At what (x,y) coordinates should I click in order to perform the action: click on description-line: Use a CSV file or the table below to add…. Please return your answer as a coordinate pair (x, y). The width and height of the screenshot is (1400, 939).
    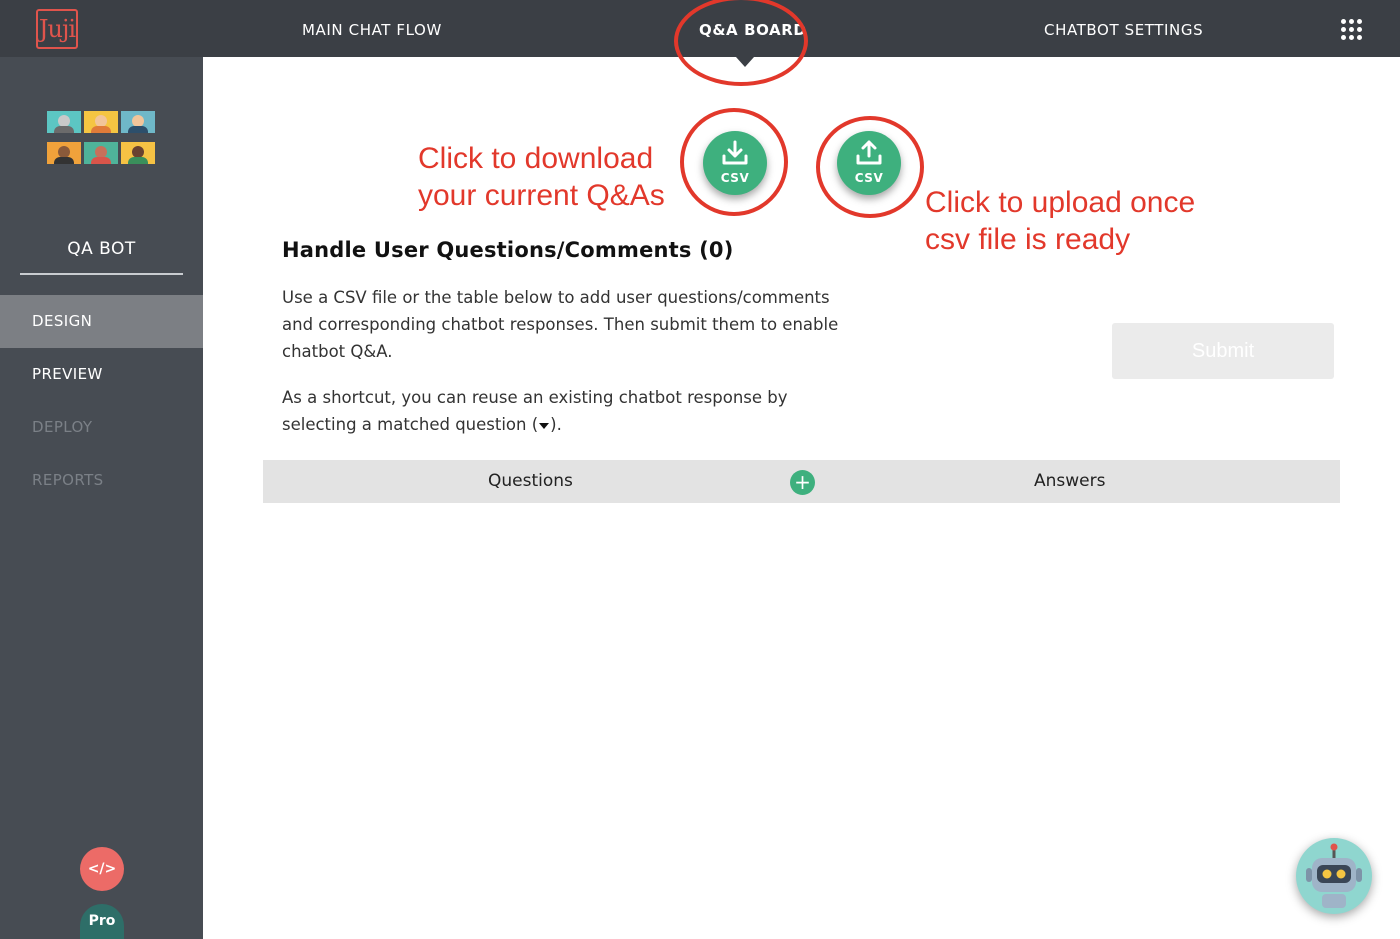
    Looking at the image, I should click on (556, 297).